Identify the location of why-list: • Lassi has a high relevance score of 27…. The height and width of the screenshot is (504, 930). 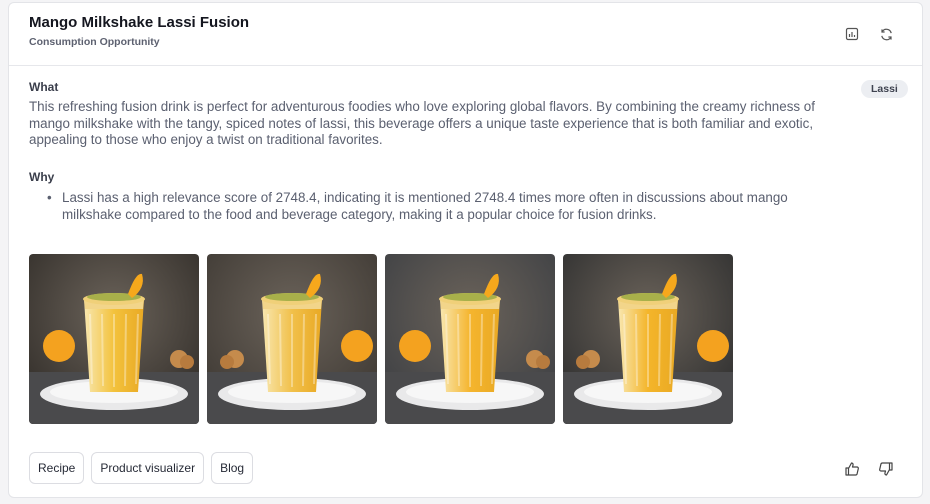
(424, 206).